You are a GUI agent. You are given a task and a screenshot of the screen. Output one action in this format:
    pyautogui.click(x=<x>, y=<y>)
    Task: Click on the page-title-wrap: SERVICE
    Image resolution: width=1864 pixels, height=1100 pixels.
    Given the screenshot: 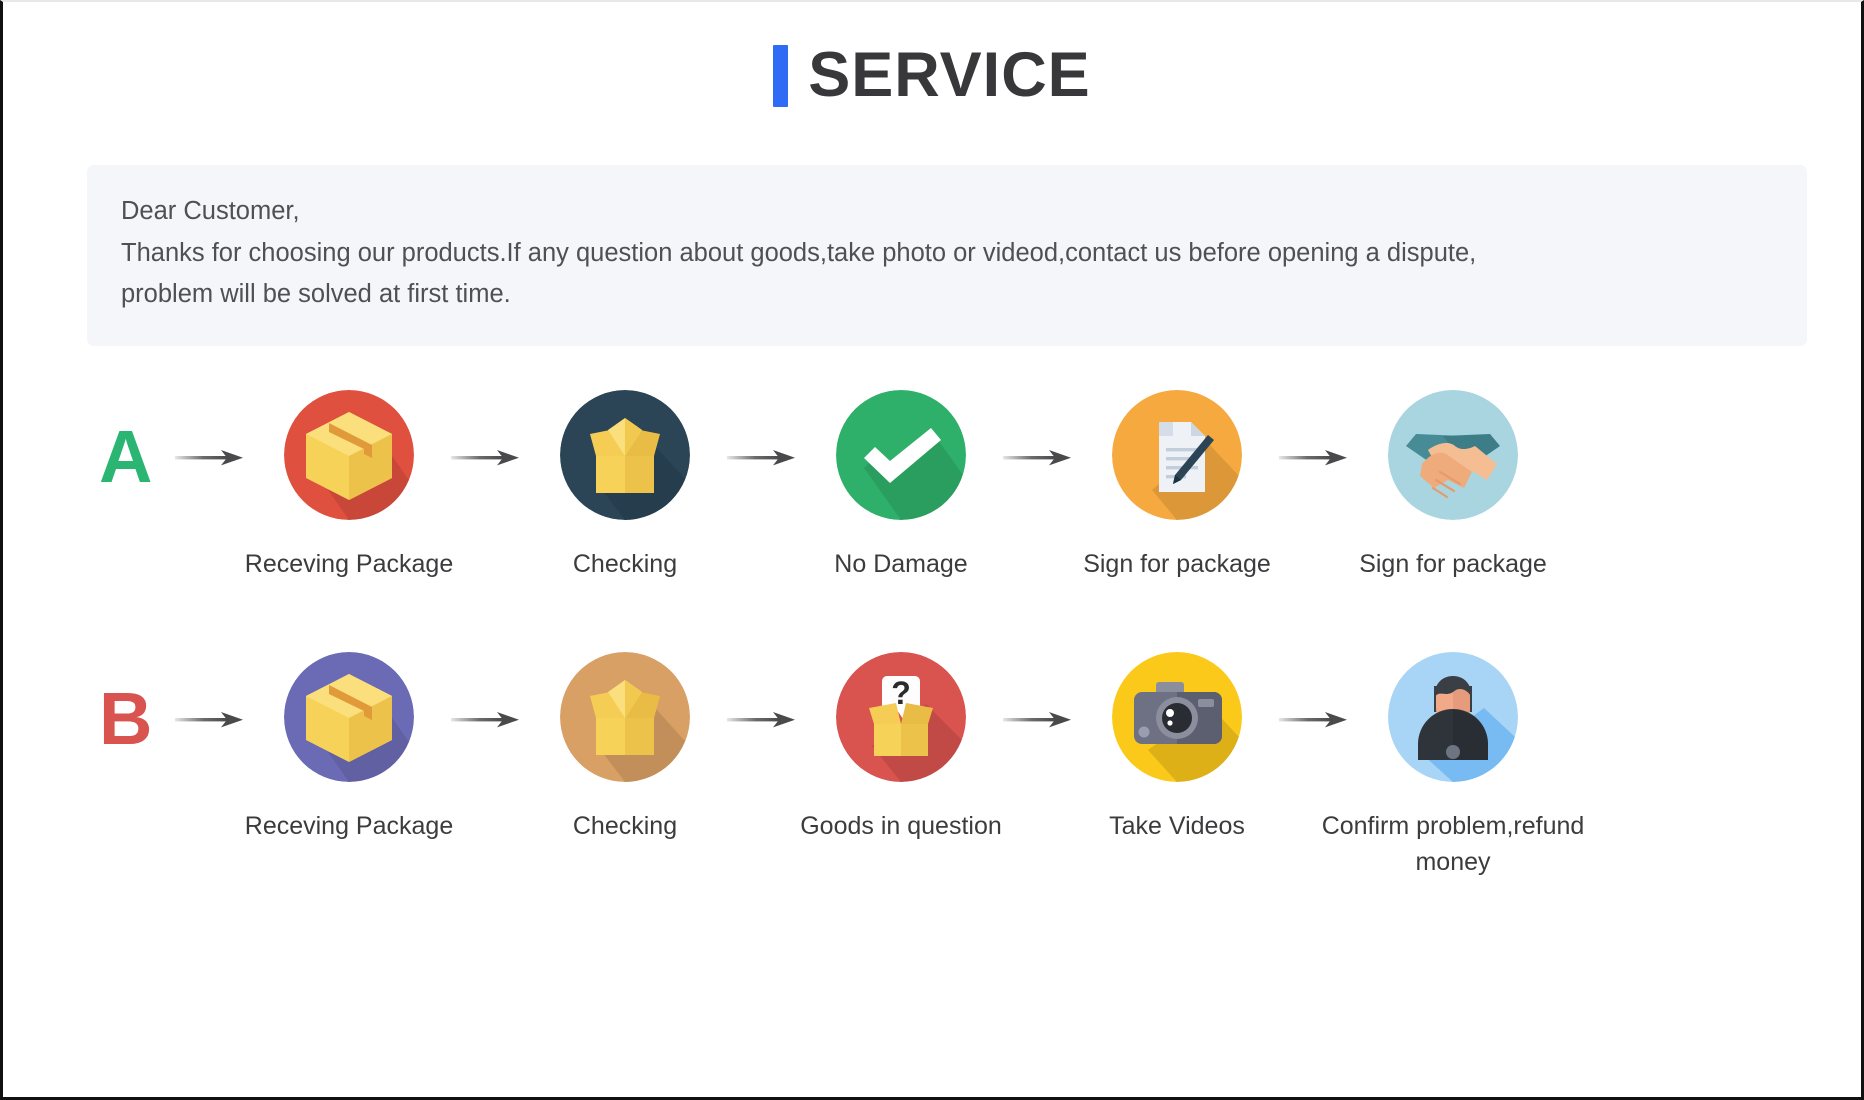 What is the action you would take?
    pyautogui.click(x=932, y=54)
    